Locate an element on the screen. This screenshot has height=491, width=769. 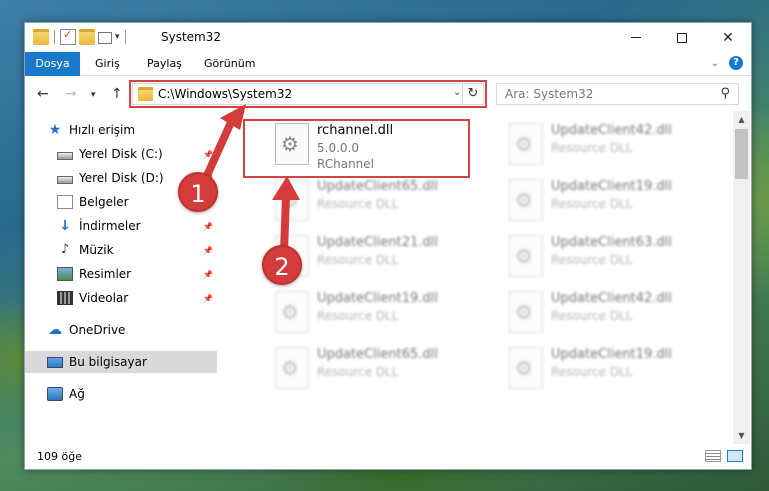
annotation-badge-2: 2 is located at coordinates (282, 265).